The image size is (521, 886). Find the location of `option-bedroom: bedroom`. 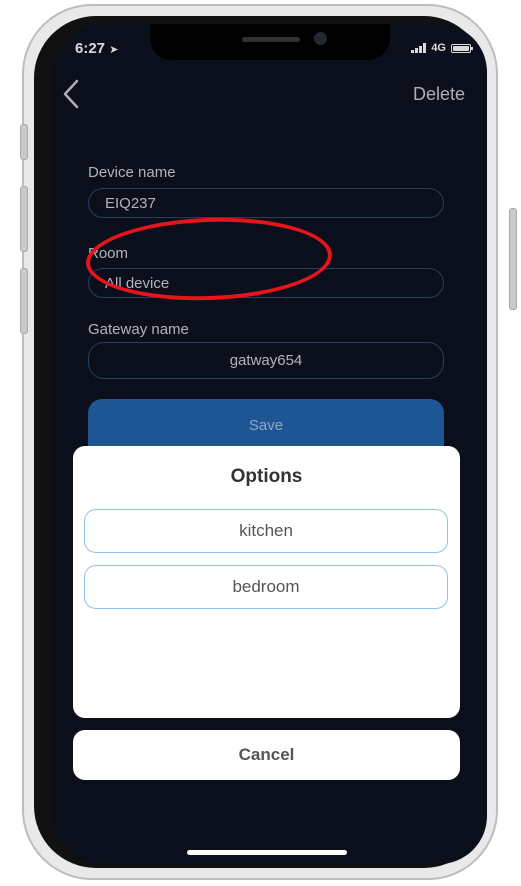

option-bedroom: bedroom is located at coordinates (266, 587).